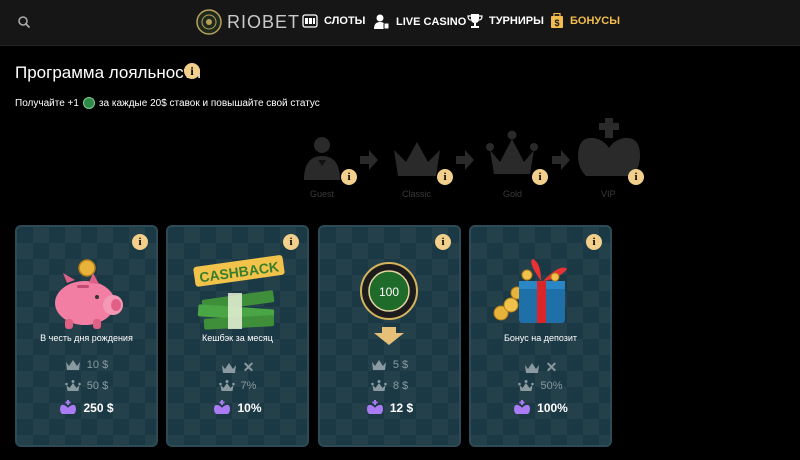 This screenshot has width=800, height=460. I want to click on bonus-card-cashback: i CASHBACK Кешбэк за месяц ✕ 7% 10%, so click(237, 336).